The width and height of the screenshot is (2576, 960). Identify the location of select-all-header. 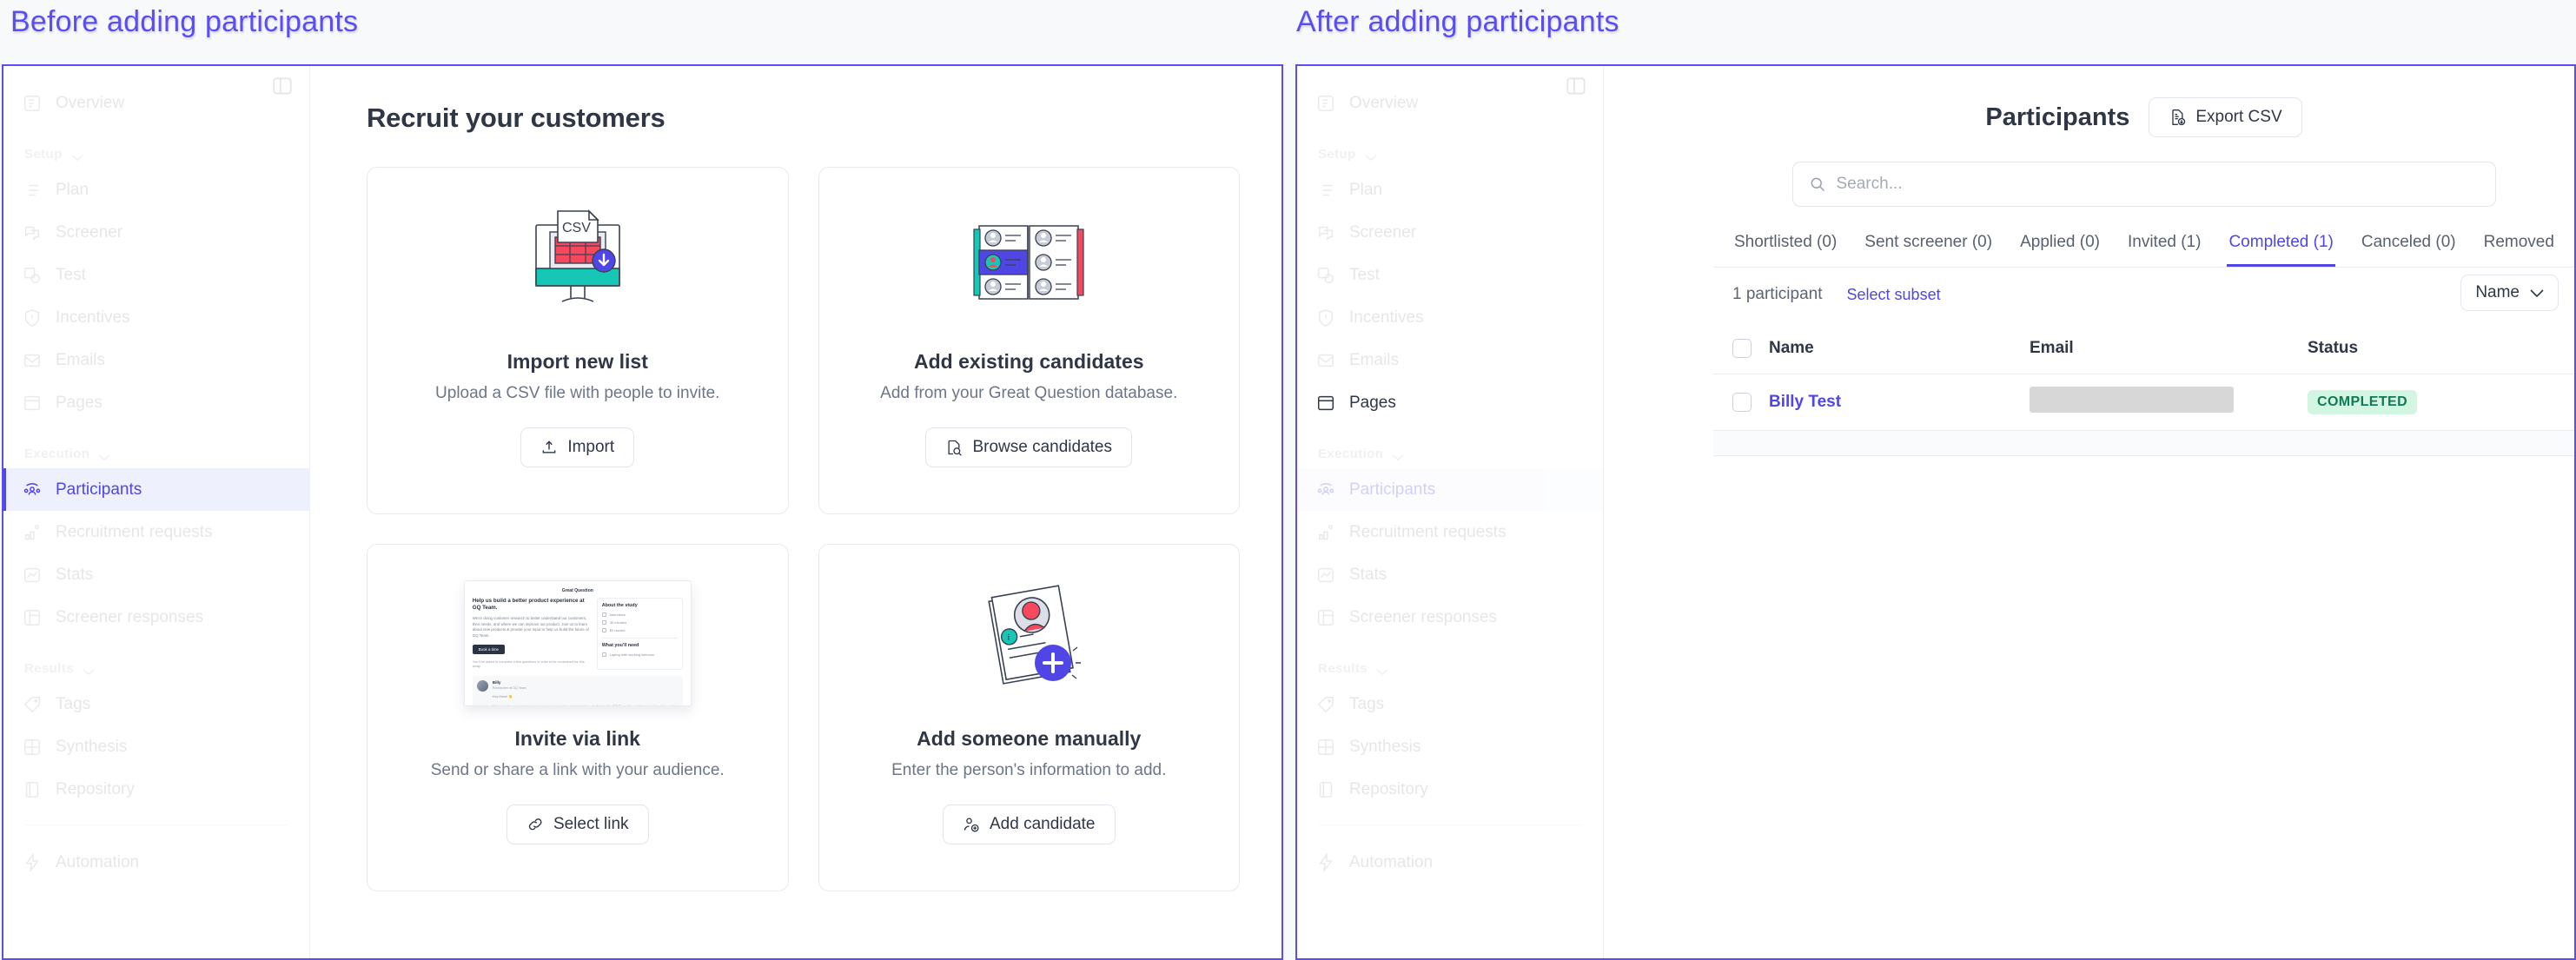
(1741, 349).